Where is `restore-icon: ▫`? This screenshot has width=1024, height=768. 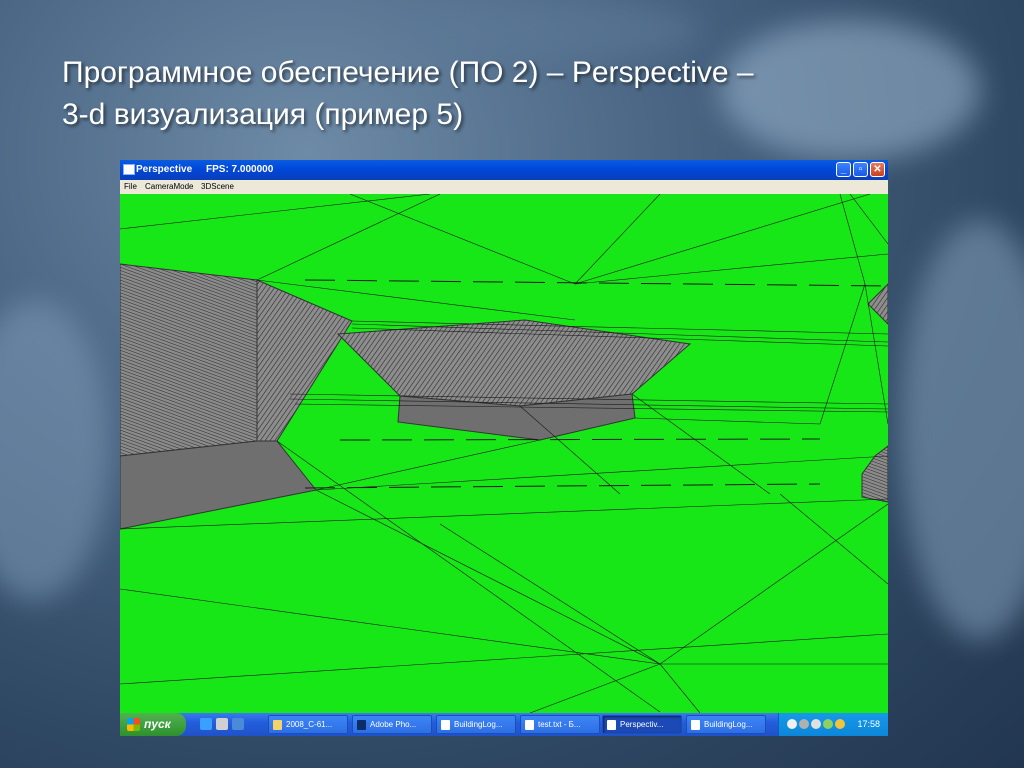
restore-icon: ▫ is located at coordinates (860, 169).